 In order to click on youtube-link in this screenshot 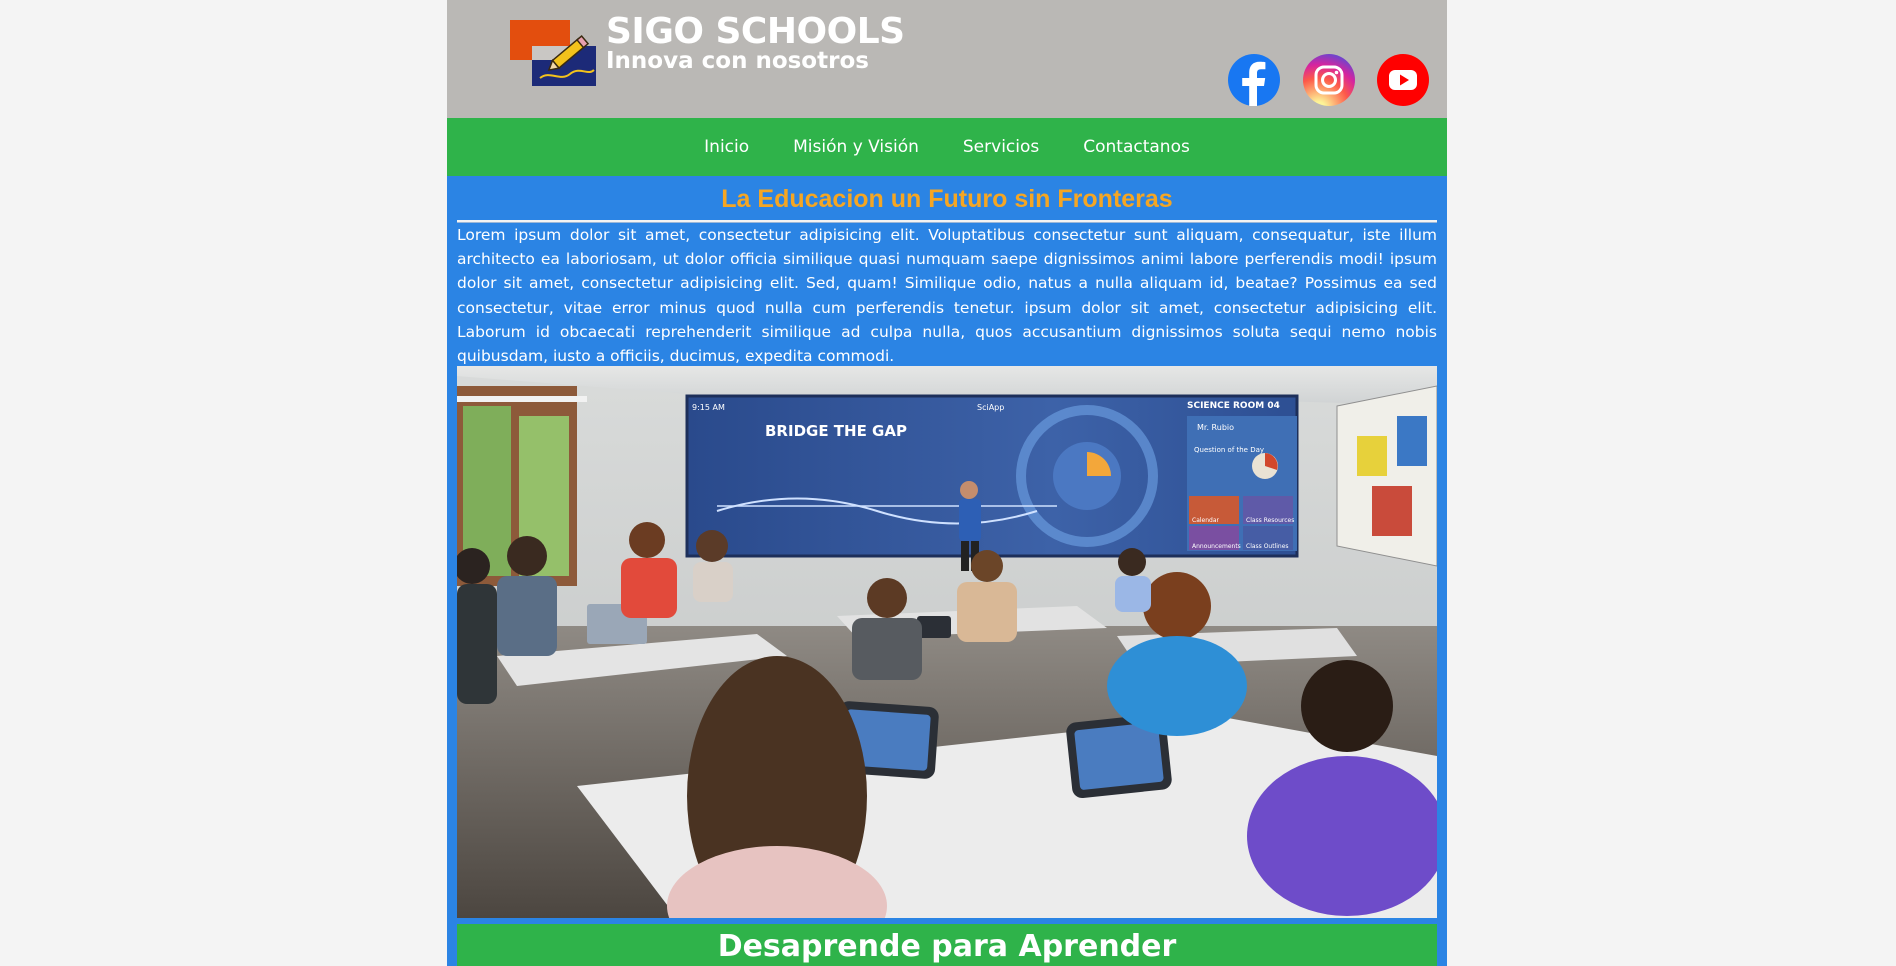, I will do `click(1403, 80)`.